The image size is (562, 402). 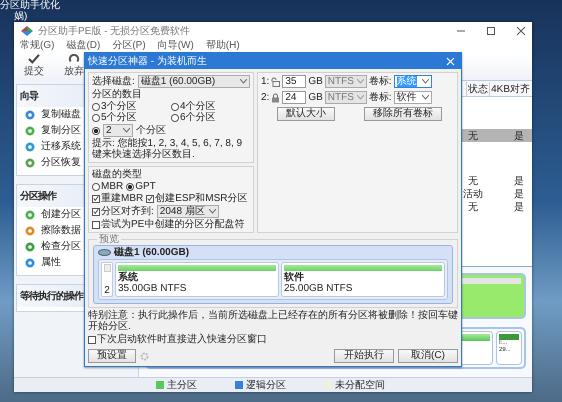 What do you see at coordinates (83, 46) in the screenshot?
I see `menu-item: 磁盘(D)` at bounding box center [83, 46].